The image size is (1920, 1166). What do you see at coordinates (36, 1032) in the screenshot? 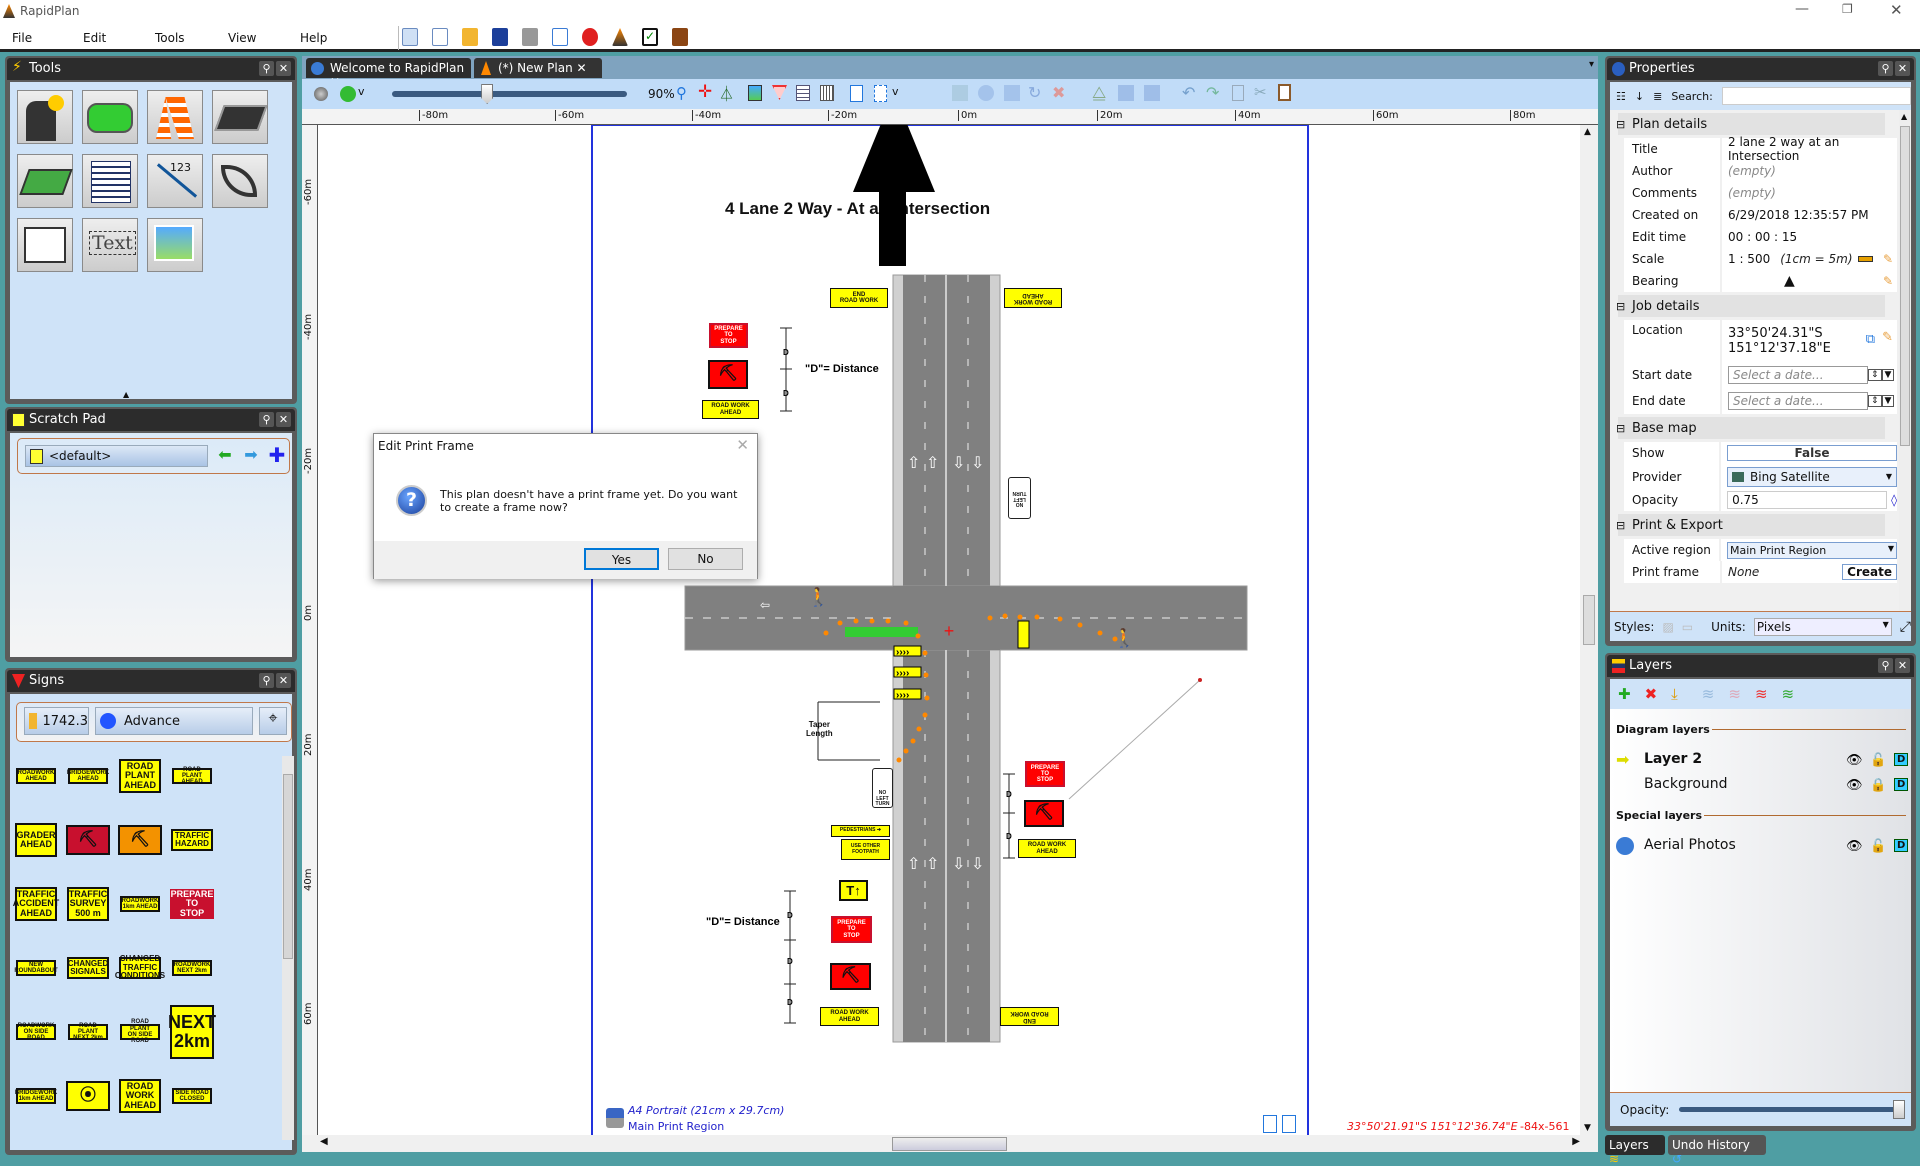
I see `sign-palette-item: ROADWORK ON SIDE ROAD` at bounding box center [36, 1032].